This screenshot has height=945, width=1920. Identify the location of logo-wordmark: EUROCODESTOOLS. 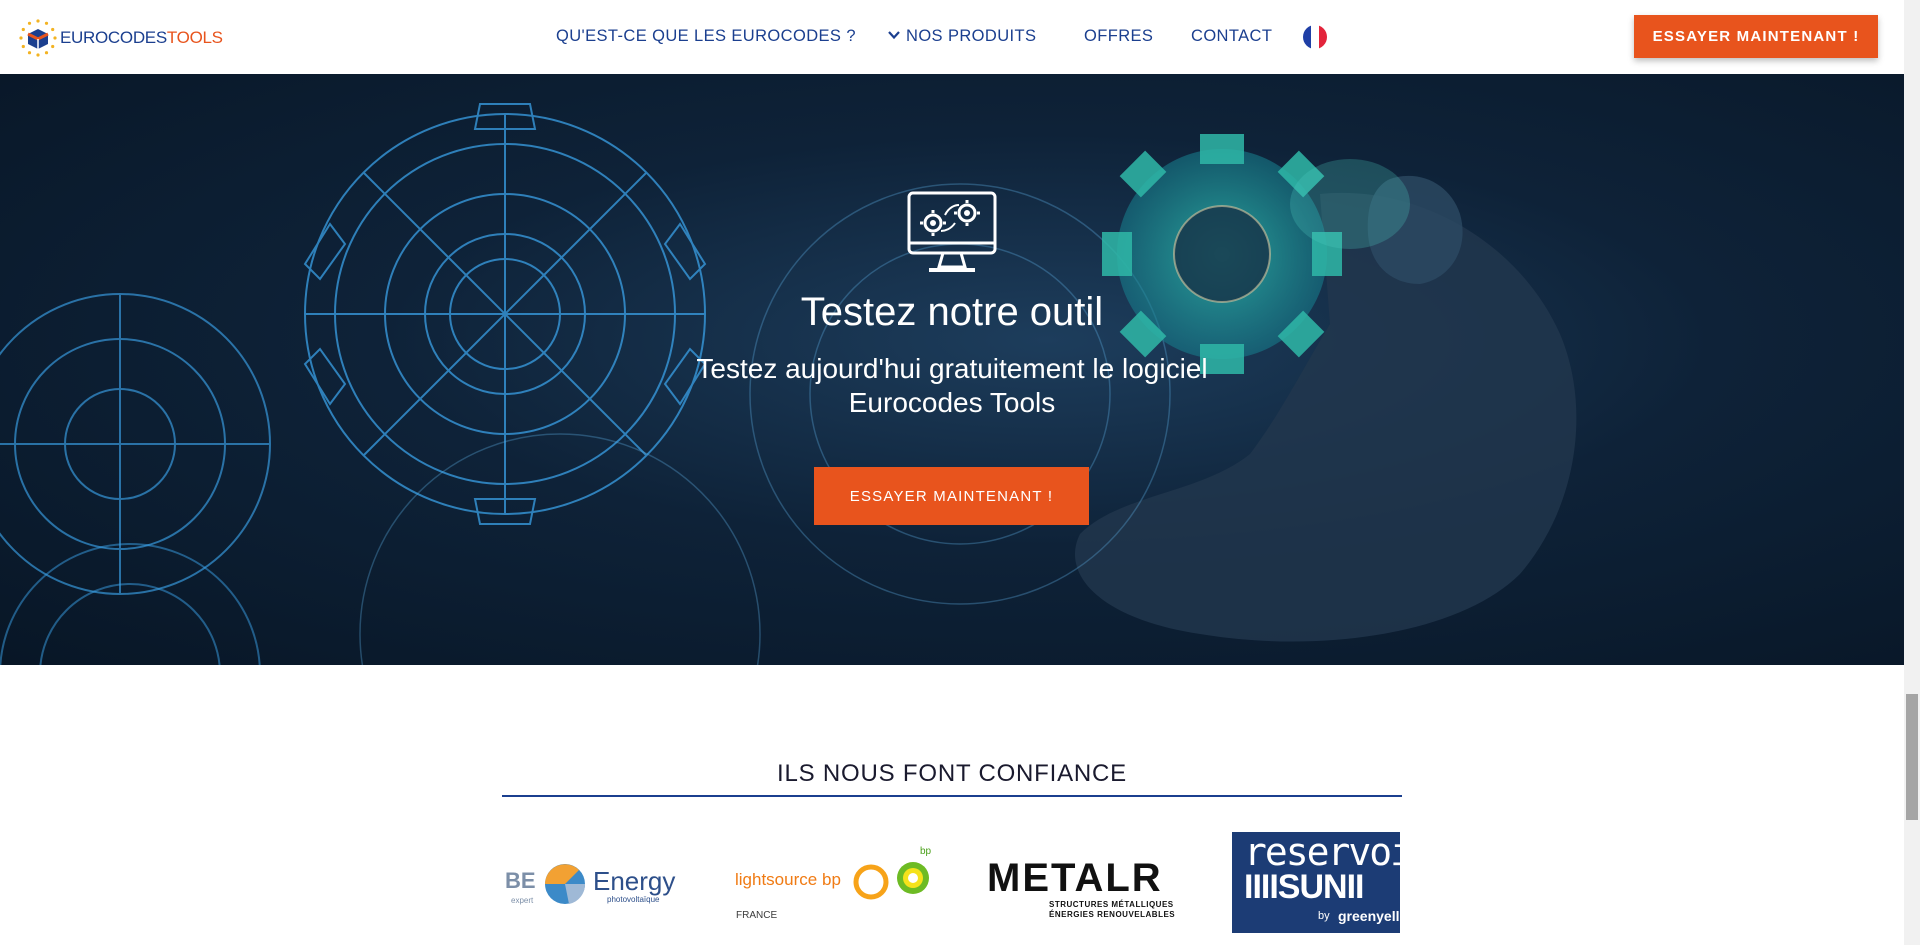
(141, 38).